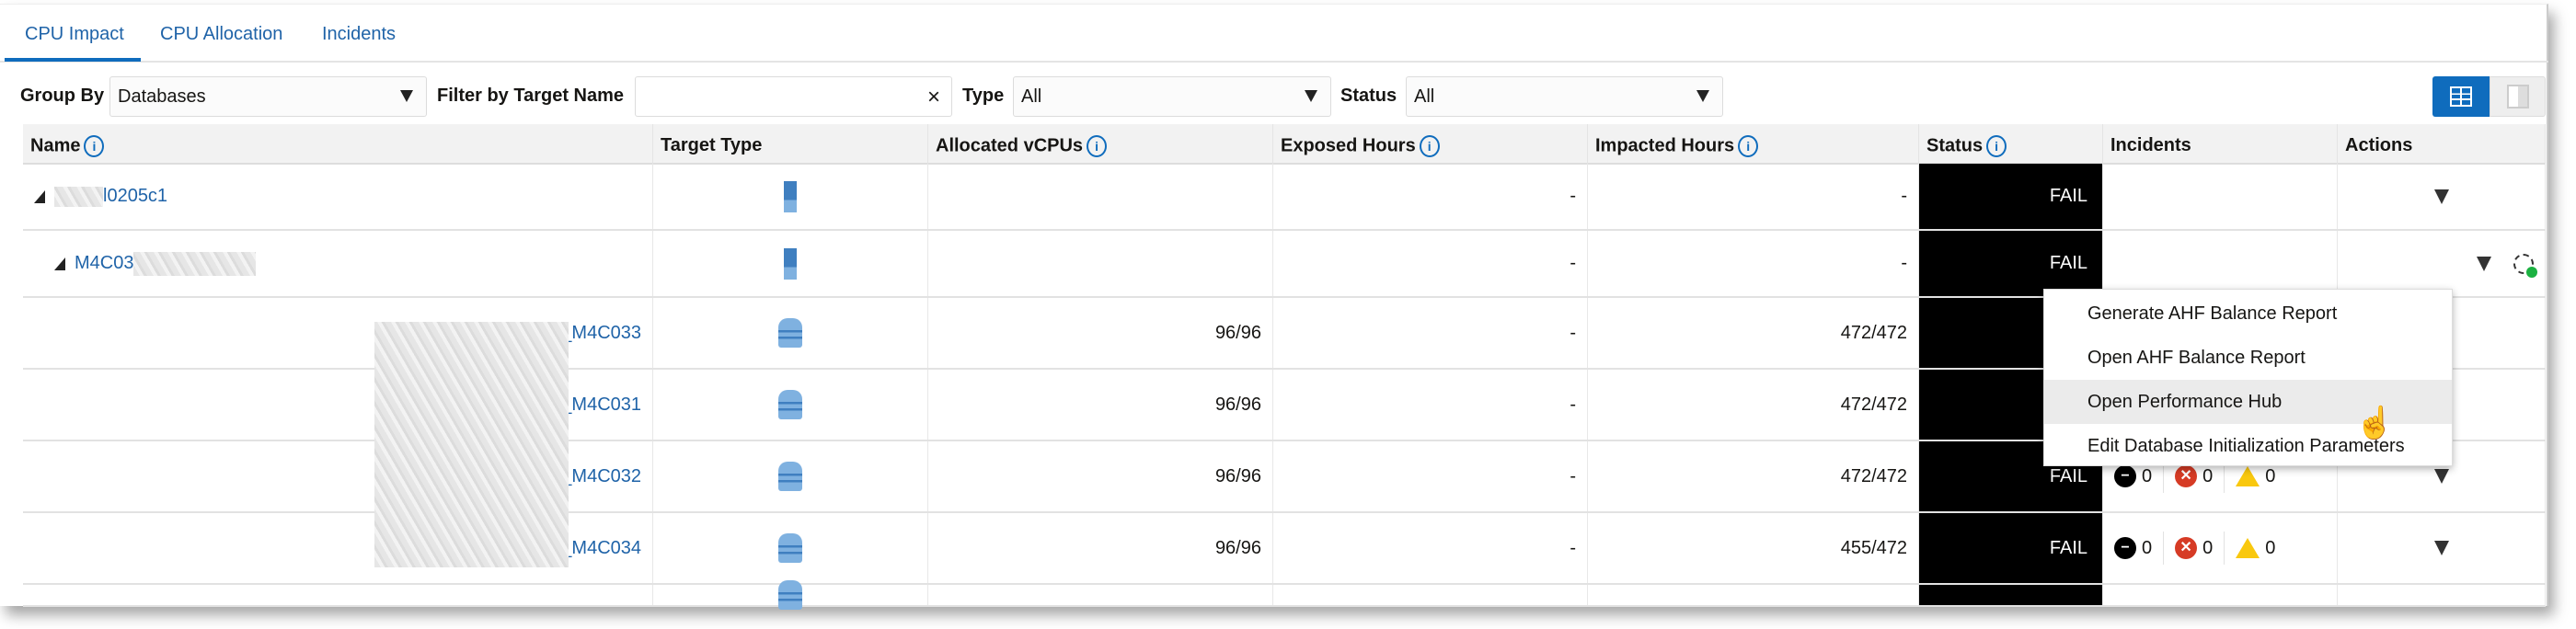  Describe the element at coordinates (1753, 548) in the screenshot. I see `impacted-cell: 455/472` at that location.